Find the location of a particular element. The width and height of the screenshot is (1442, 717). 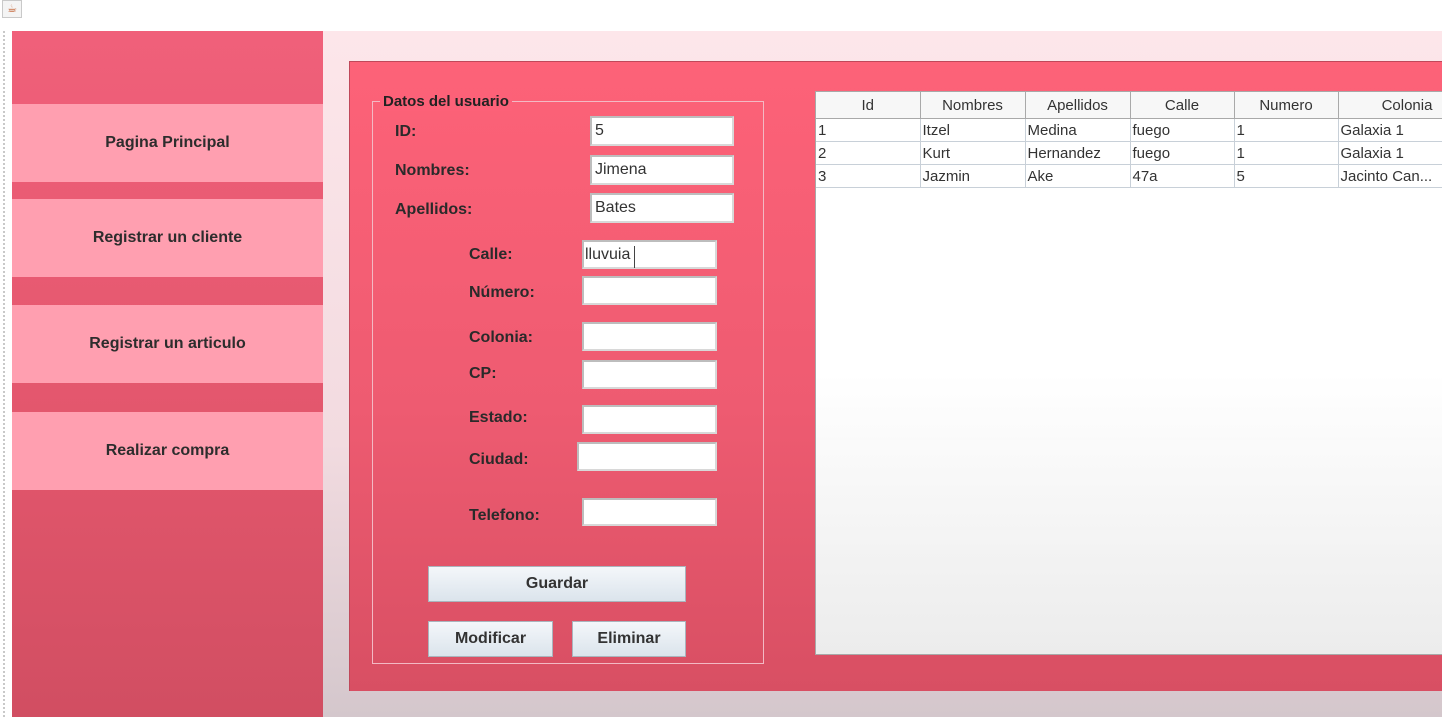

table-cell: 5 is located at coordinates (1286, 176).